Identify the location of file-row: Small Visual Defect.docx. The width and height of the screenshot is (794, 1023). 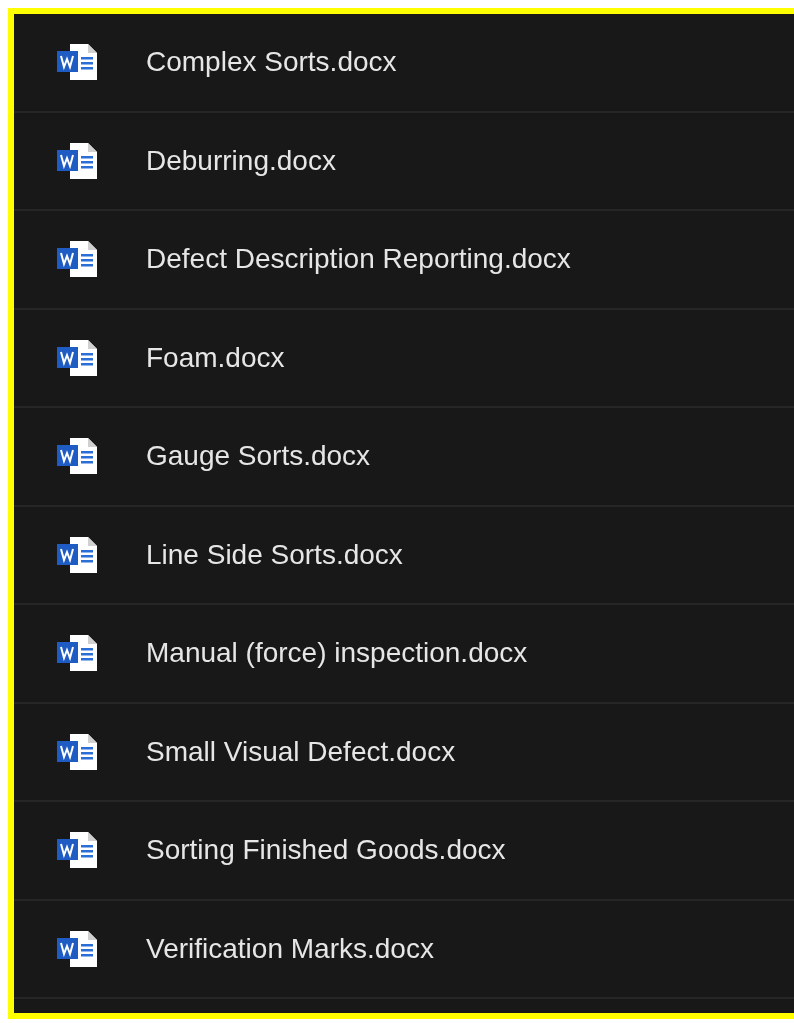
(404, 752).